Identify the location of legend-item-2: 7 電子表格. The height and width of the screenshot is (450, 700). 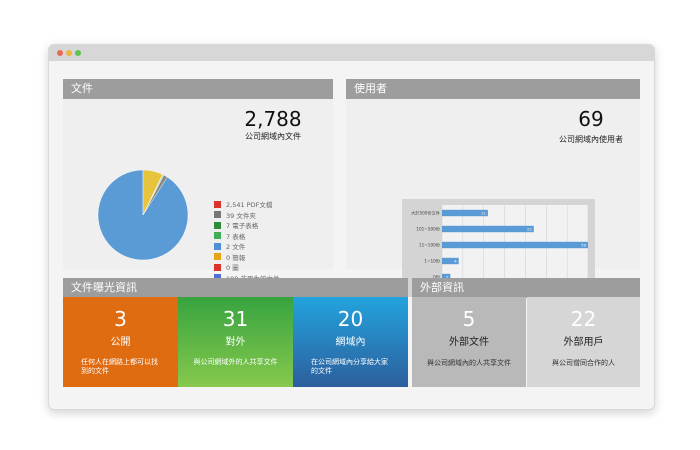
(279, 225).